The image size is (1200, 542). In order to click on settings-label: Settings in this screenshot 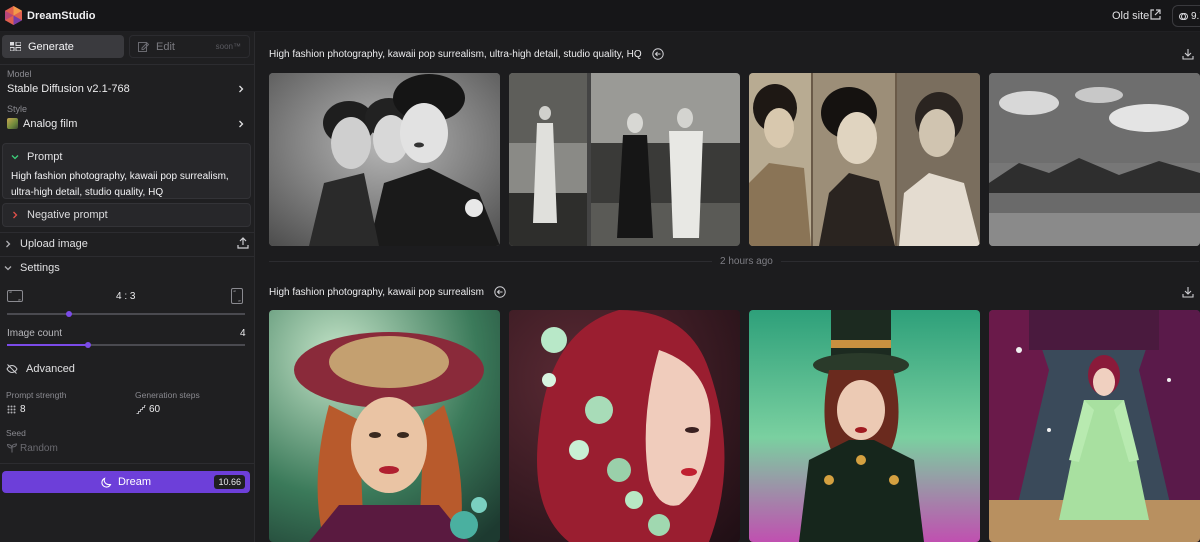, I will do `click(40, 268)`.